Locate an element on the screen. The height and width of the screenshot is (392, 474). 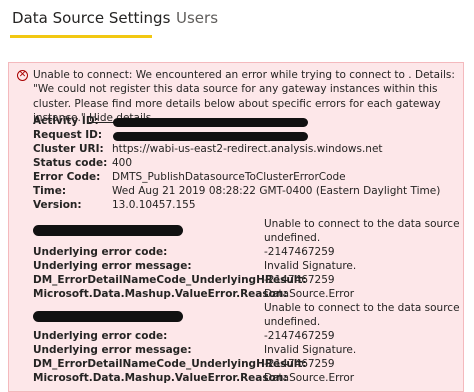
error-code-label: Error Code: is located at coordinates (67, 177).